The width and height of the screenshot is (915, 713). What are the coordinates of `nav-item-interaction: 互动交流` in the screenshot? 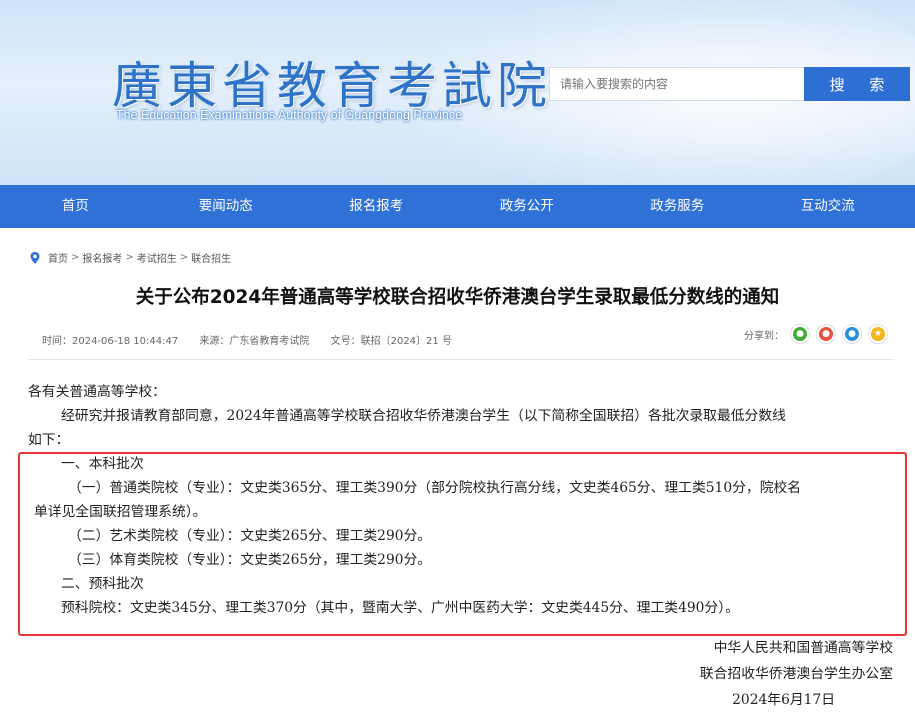 It's located at (828, 206).